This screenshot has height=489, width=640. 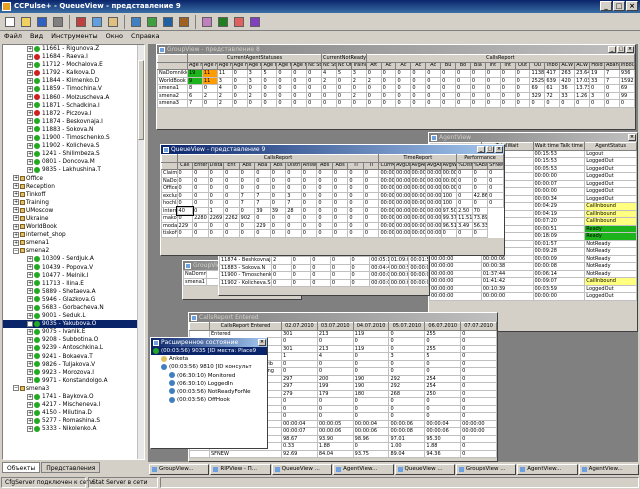 What do you see at coordinates (209, 65) in the screenshot?
I see `column-header: Age nts W` at bounding box center [209, 65].